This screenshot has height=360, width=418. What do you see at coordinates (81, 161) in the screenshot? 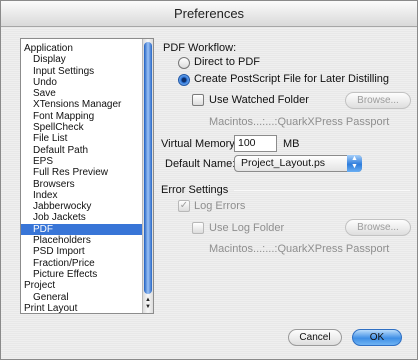
I see `sidebar-item-eps: EPS` at bounding box center [81, 161].